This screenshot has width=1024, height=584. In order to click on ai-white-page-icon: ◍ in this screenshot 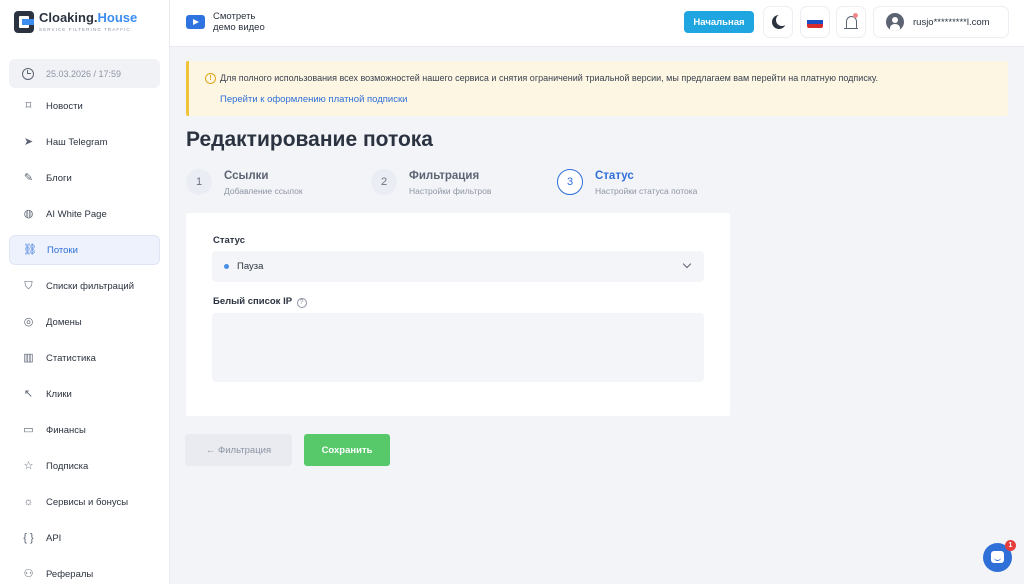, I will do `click(28, 213)`.